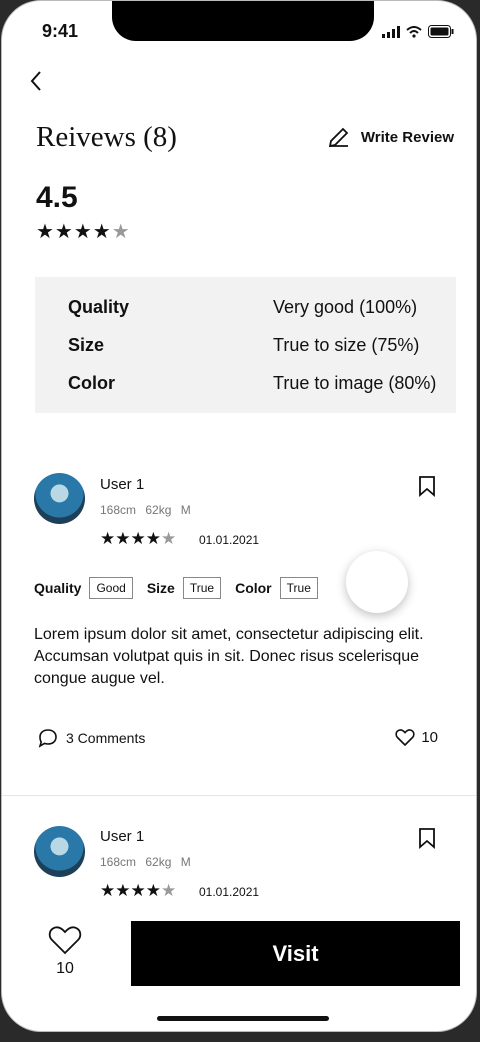  I want to click on battery-icon, so click(441, 31).